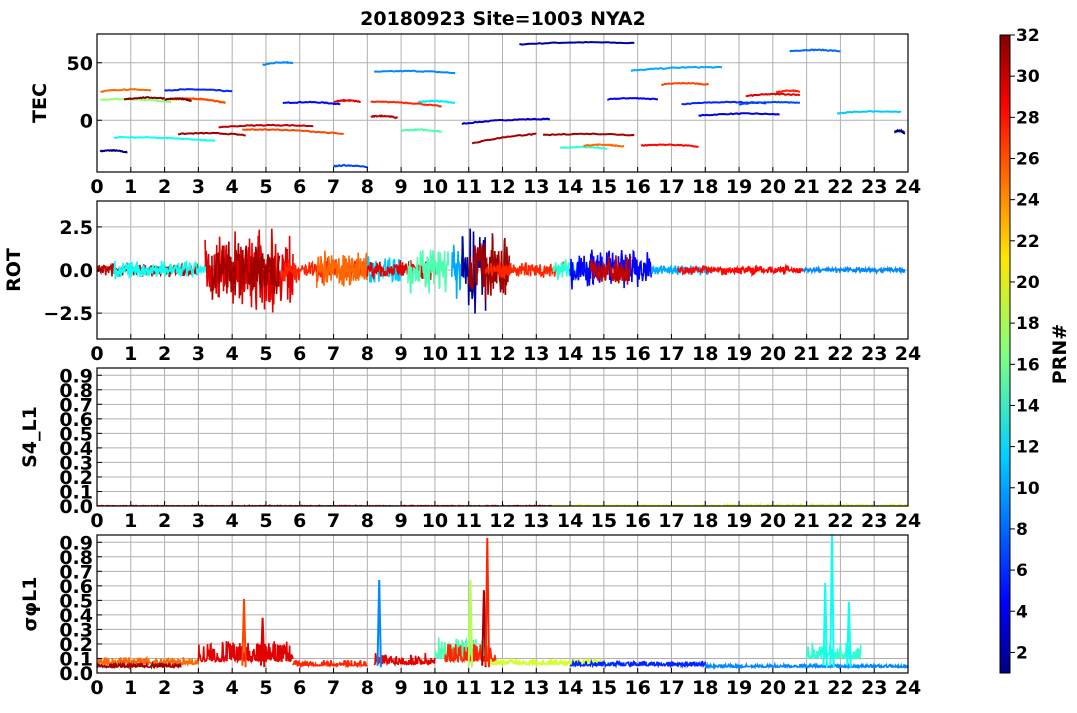 Image resolution: width=1077 pixels, height=713 pixels. What do you see at coordinates (1028, 77) in the screenshot?
I see `colorbar-tick-label: 30` at bounding box center [1028, 77].